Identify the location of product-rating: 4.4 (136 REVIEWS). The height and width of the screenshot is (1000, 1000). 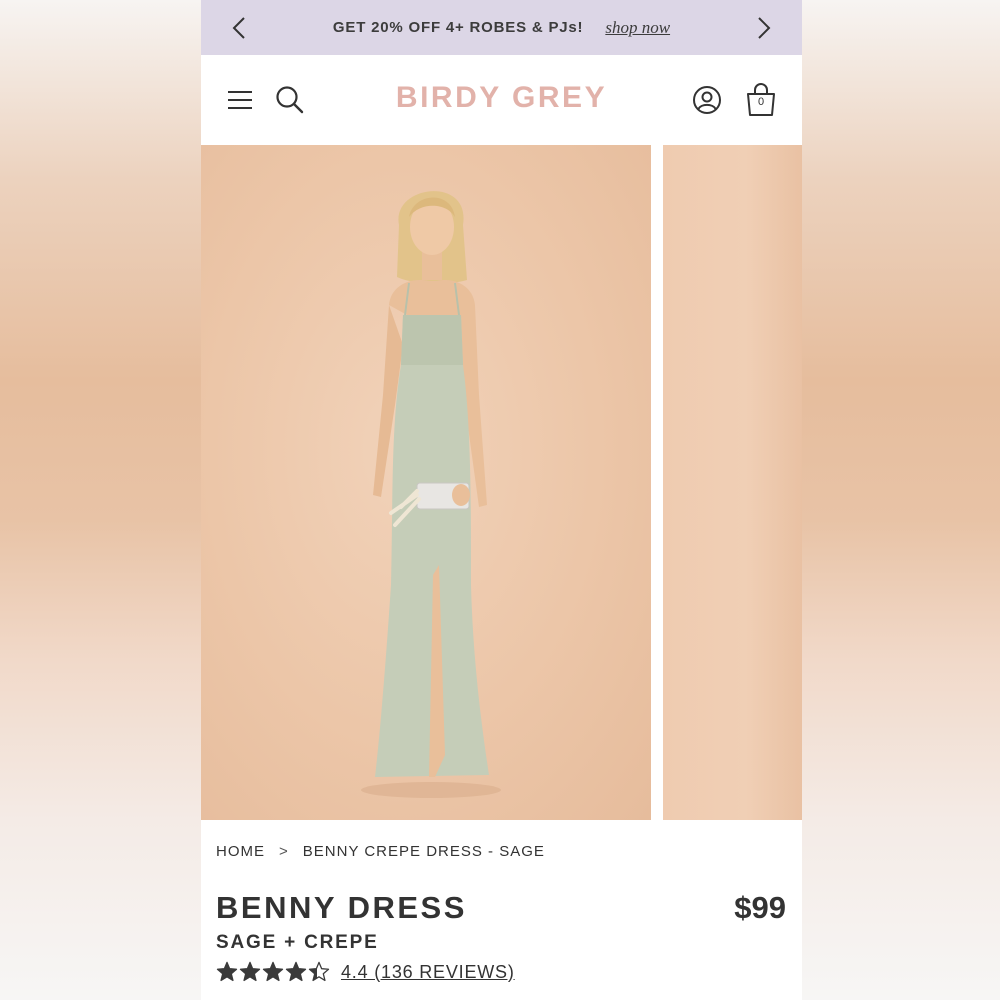
(365, 972).